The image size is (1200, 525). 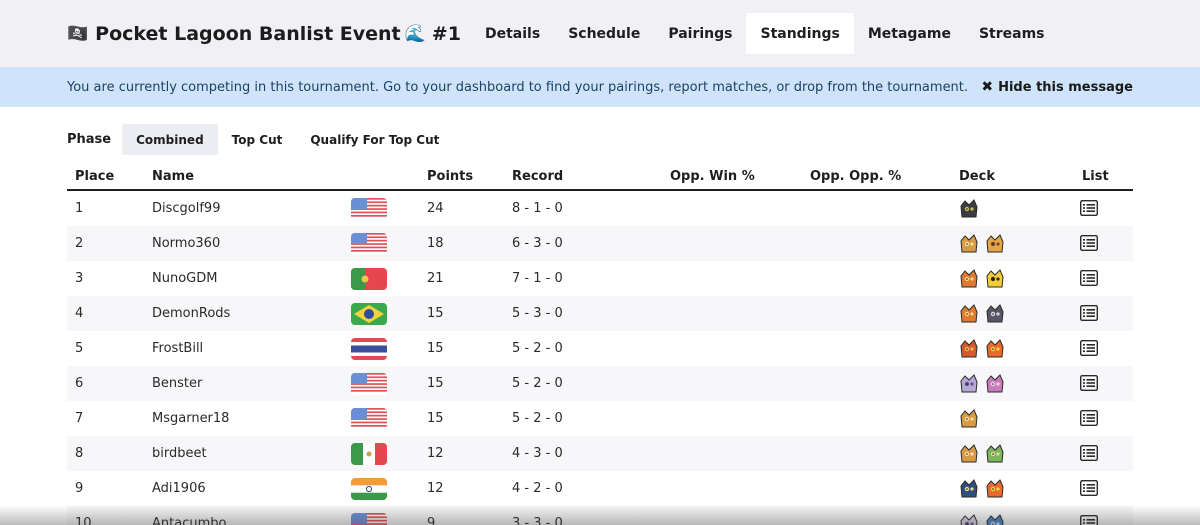 What do you see at coordinates (78, 34) in the screenshot?
I see `pirate-flag-icon: 🏴‍☠️` at bounding box center [78, 34].